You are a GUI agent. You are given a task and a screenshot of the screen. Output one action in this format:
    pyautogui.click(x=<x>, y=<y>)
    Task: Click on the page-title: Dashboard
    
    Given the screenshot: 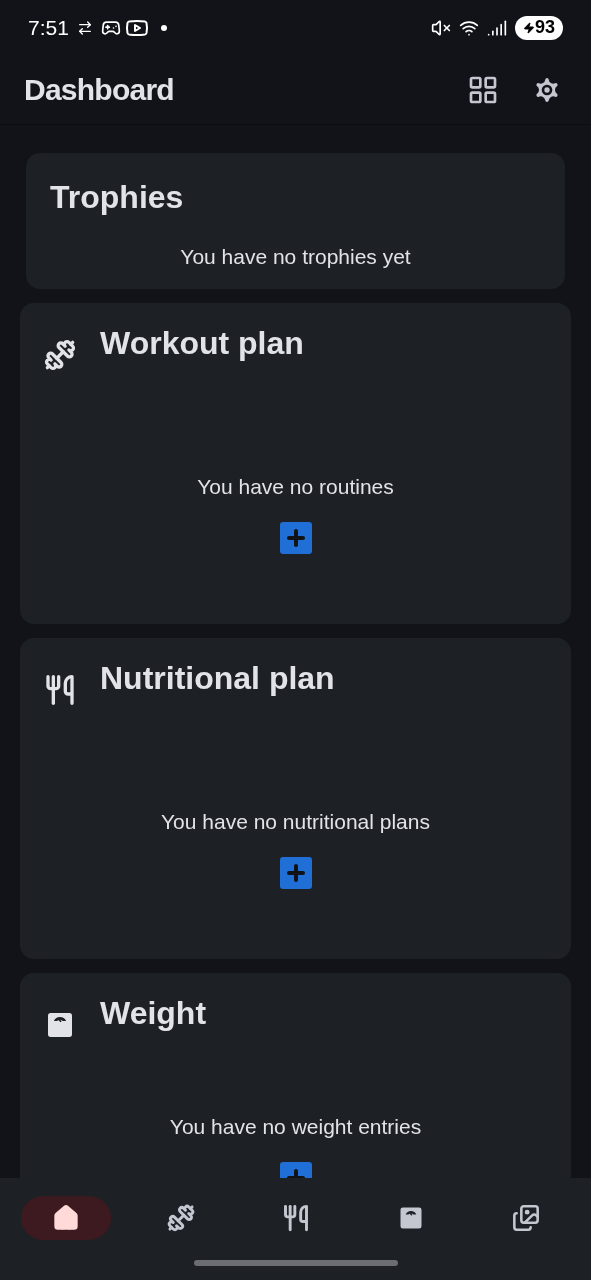 What is the action you would take?
    pyautogui.click(x=99, y=90)
    